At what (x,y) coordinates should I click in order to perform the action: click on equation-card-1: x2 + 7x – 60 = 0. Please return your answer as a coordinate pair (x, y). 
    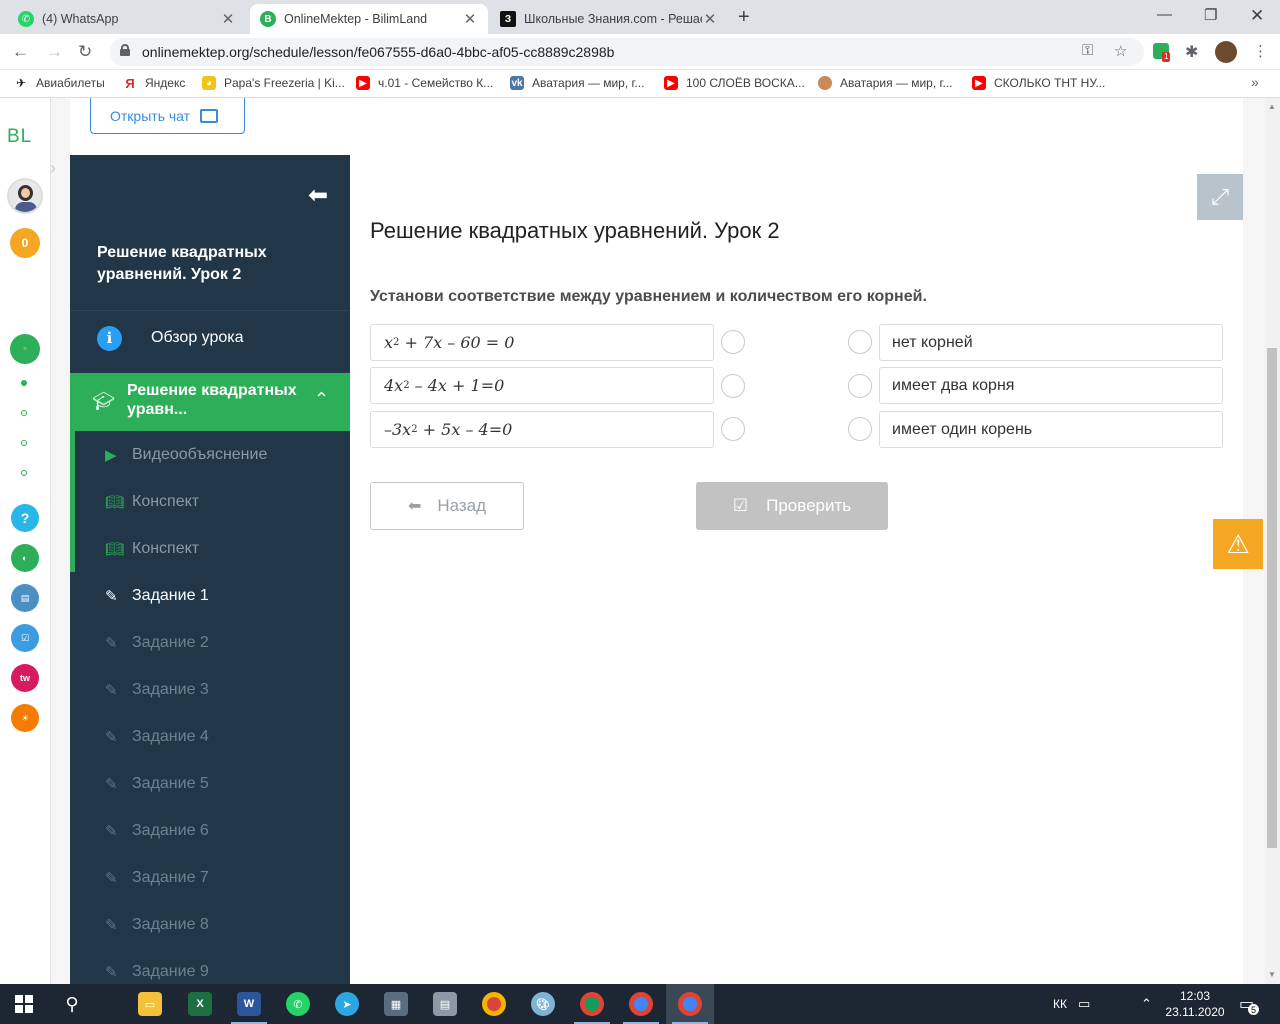
    Looking at the image, I should click on (542, 342).